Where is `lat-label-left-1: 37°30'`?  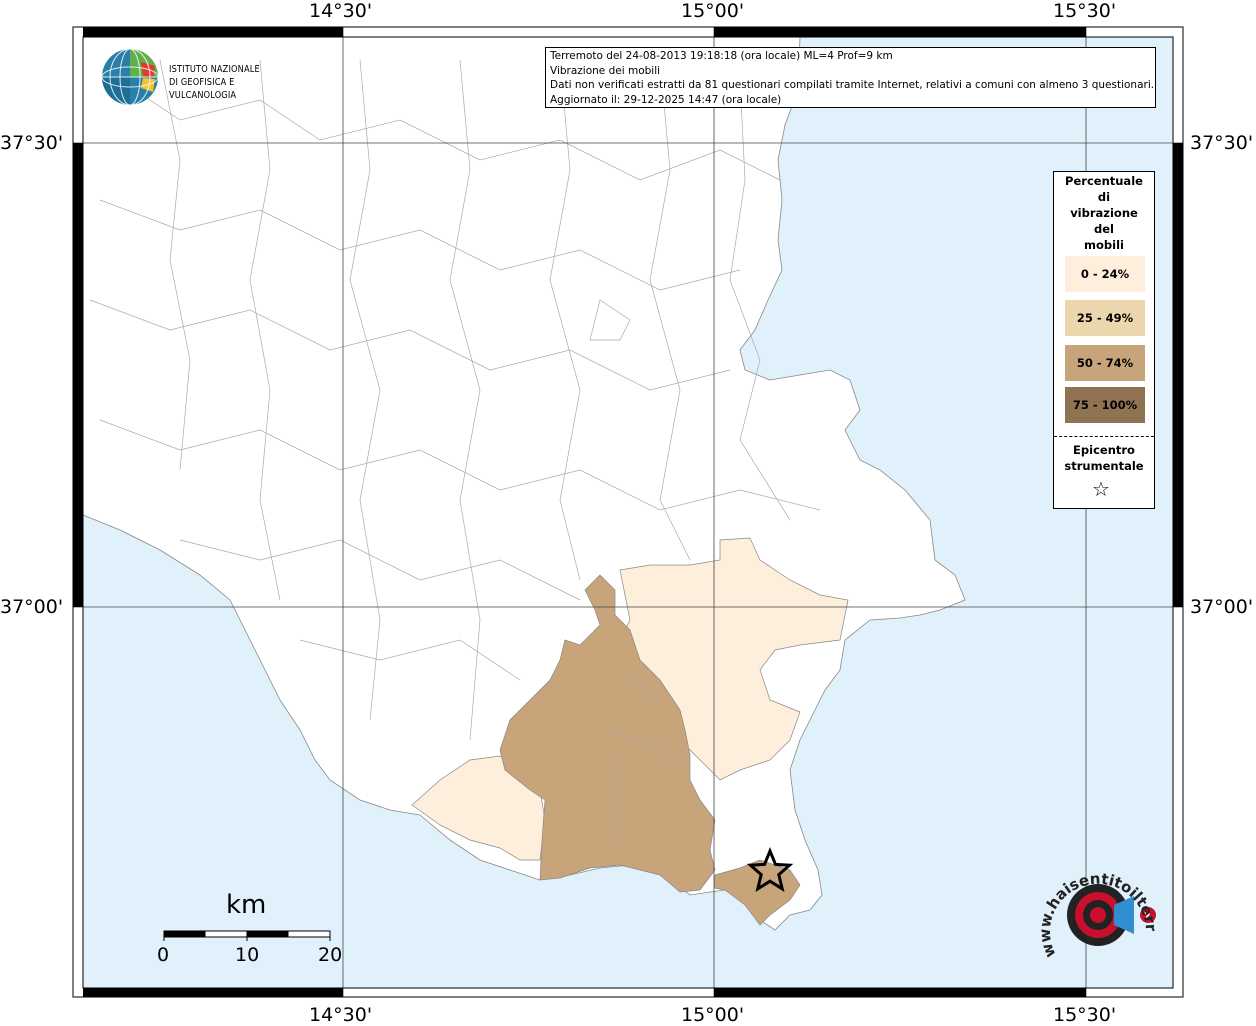 lat-label-left-1: 37°30' is located at coordinates (32, 143).